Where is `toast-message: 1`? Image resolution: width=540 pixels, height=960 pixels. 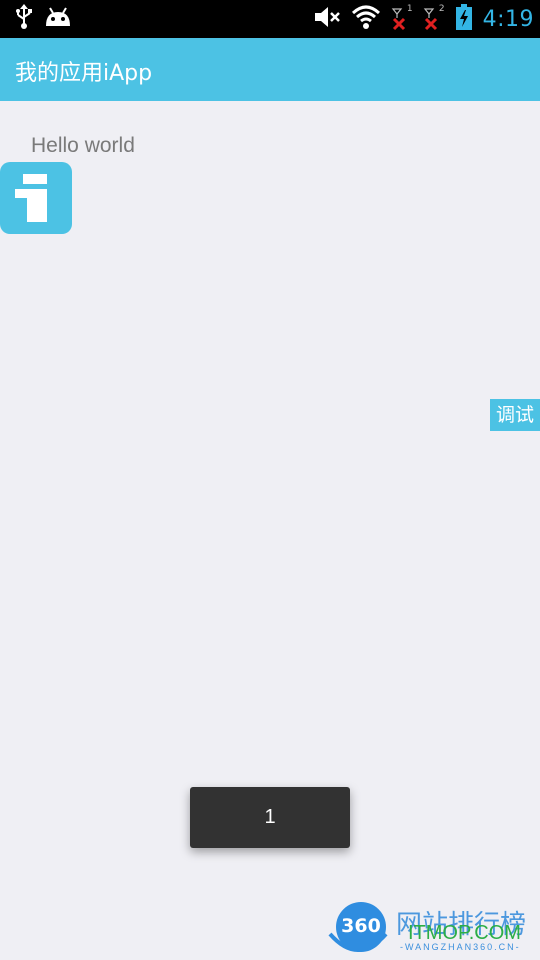 toast-message: 1 is located at coordinates (270, 817).